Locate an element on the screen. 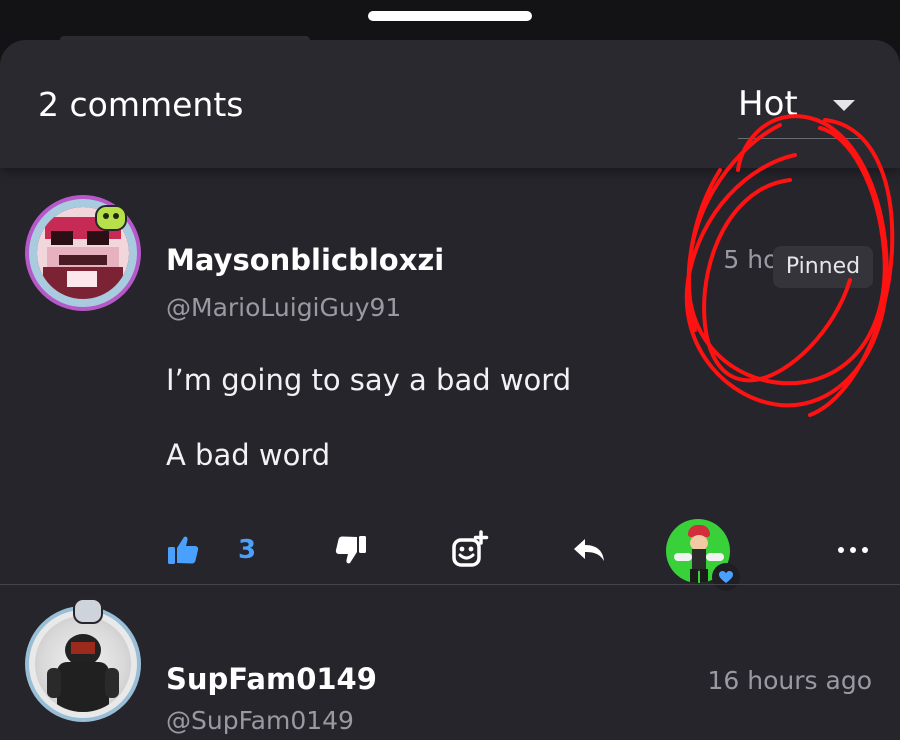  dislike-button is located at coordinates (351, 550).